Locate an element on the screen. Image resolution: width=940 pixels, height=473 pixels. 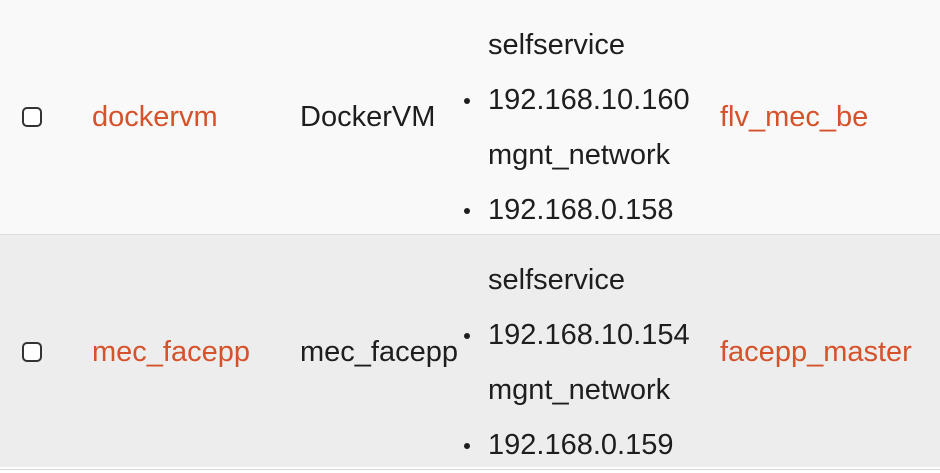
ip-address: 192.168.10.160 is located at coordinates (574, 100).